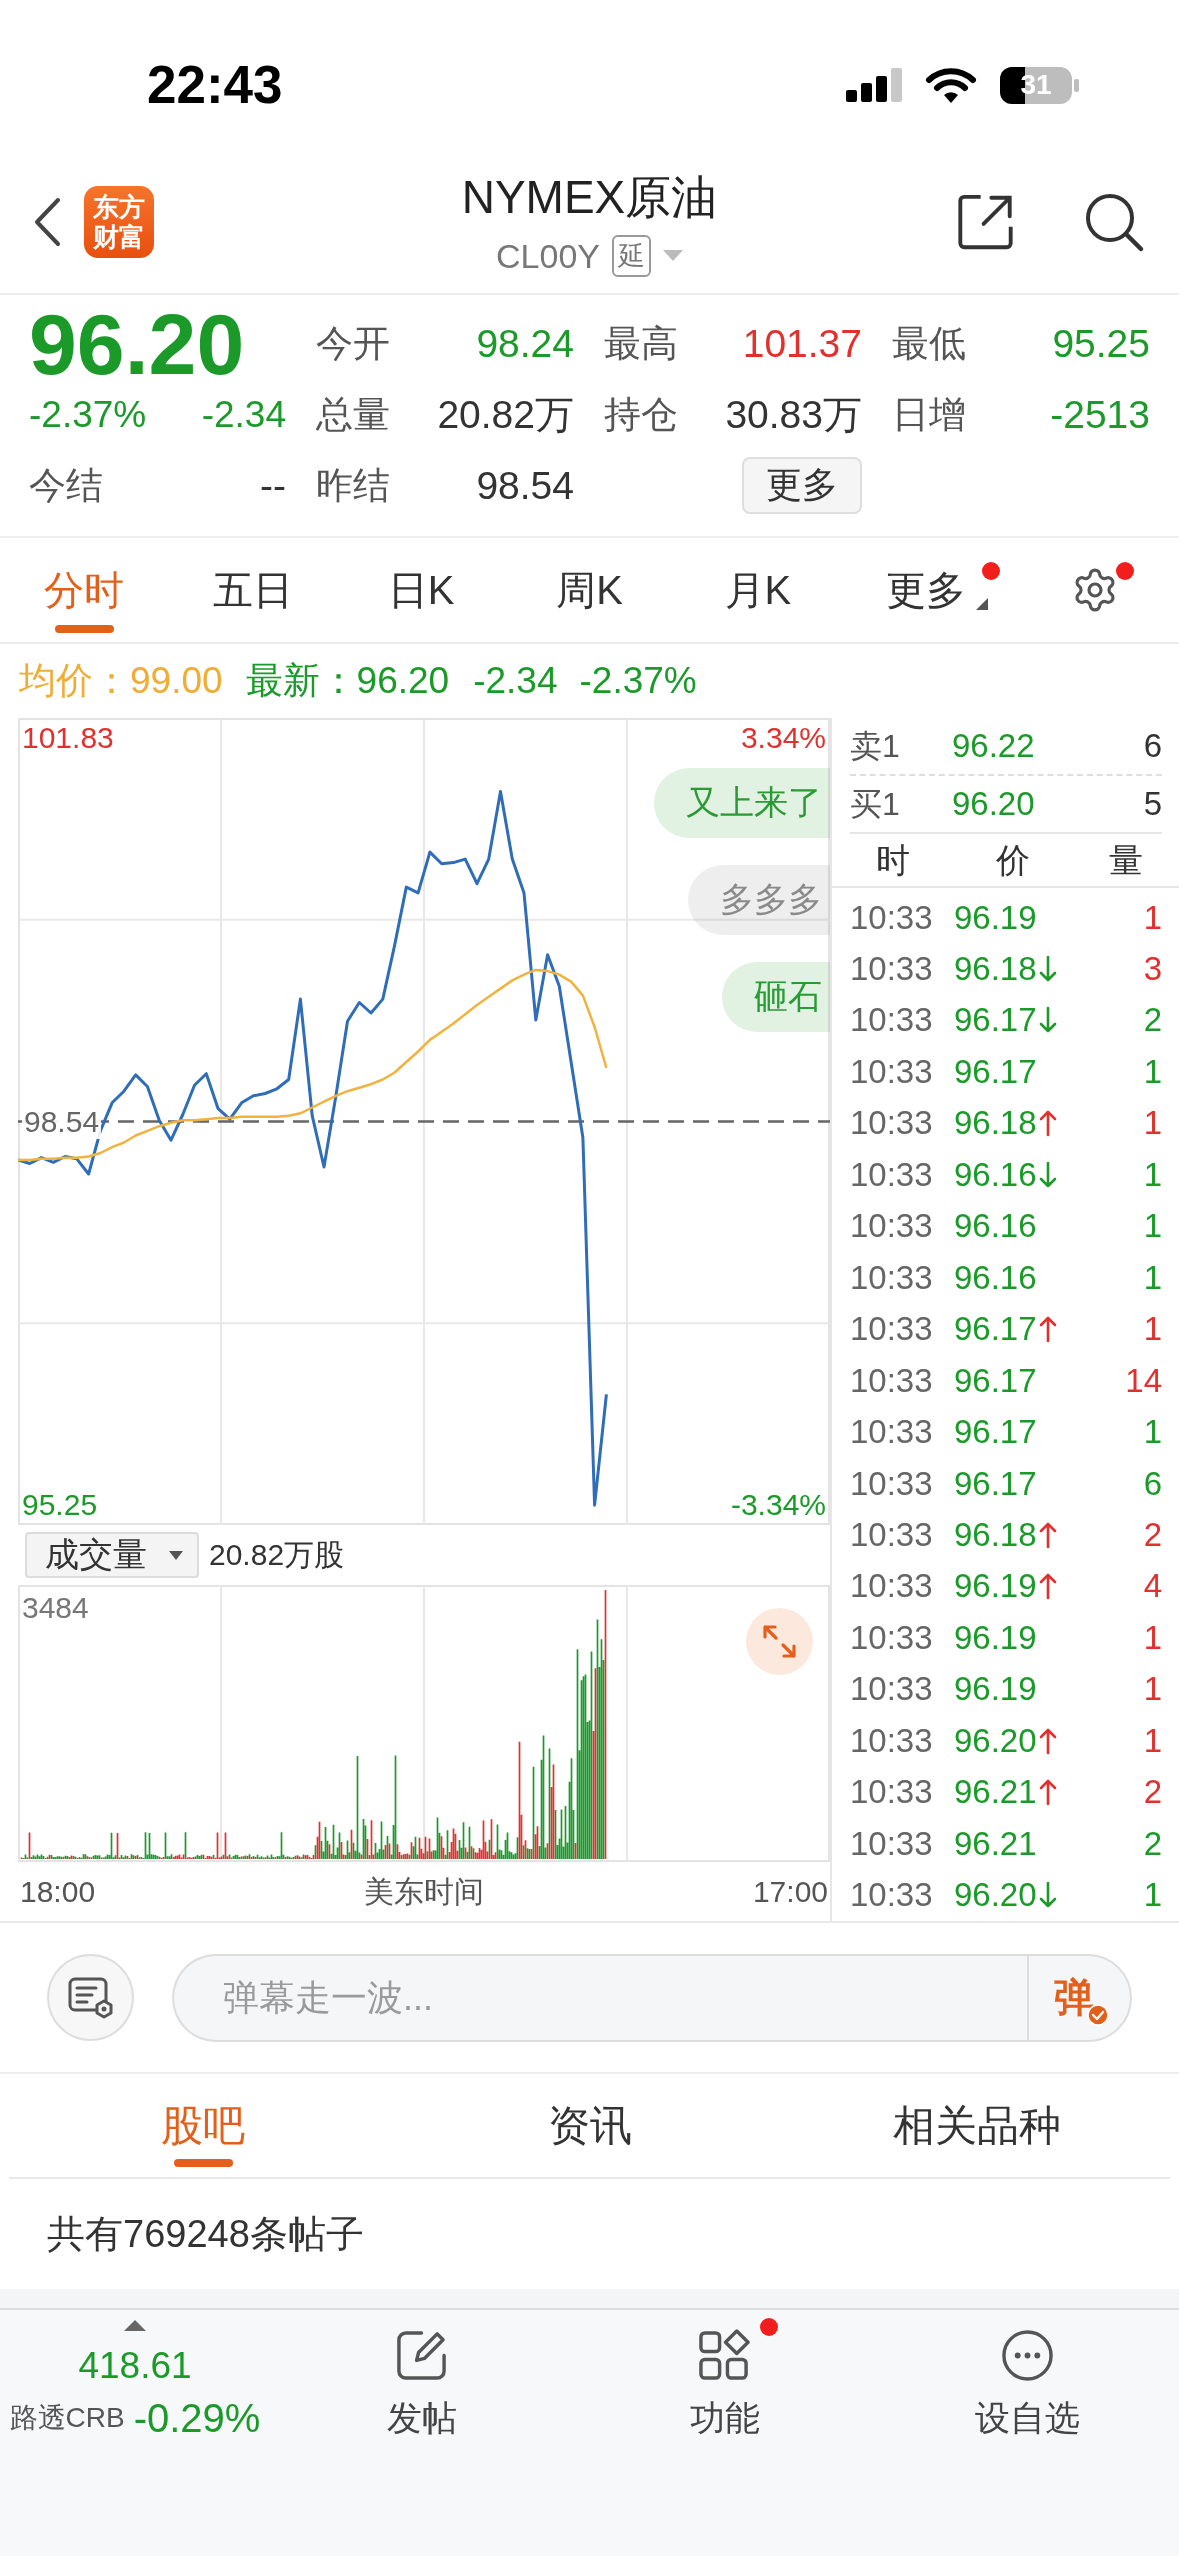 The image size is (1179, 2556). I want to click on chart-tab: 五日, so click(252, 590).